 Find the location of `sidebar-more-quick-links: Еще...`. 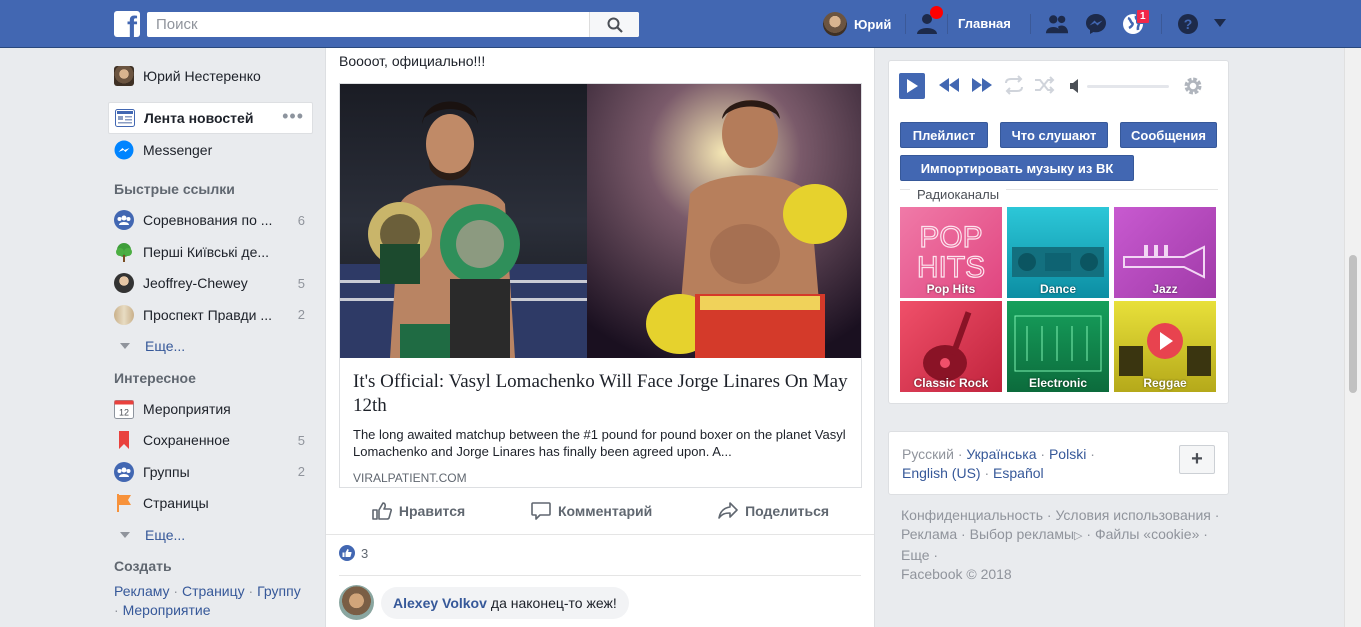

sidebar-more-quick-links: Еще... is located at coordinates (210, 347).